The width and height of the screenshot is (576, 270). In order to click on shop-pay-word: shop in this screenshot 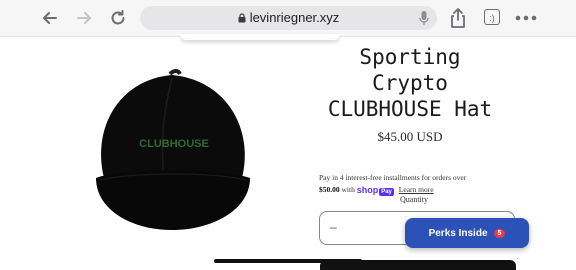, I will do `click(367, 190)`.